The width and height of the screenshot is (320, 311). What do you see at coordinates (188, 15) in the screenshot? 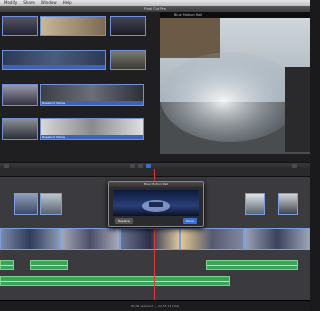
I see `viewer-title: Blue Motion Rail` at bounding box center [188, 15].